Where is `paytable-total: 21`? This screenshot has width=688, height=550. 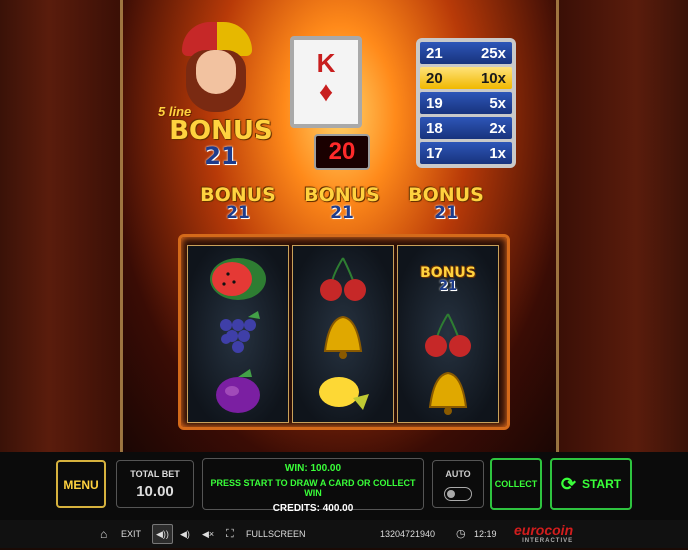 paytable-total: 21 is located at coordinates (434, 53).